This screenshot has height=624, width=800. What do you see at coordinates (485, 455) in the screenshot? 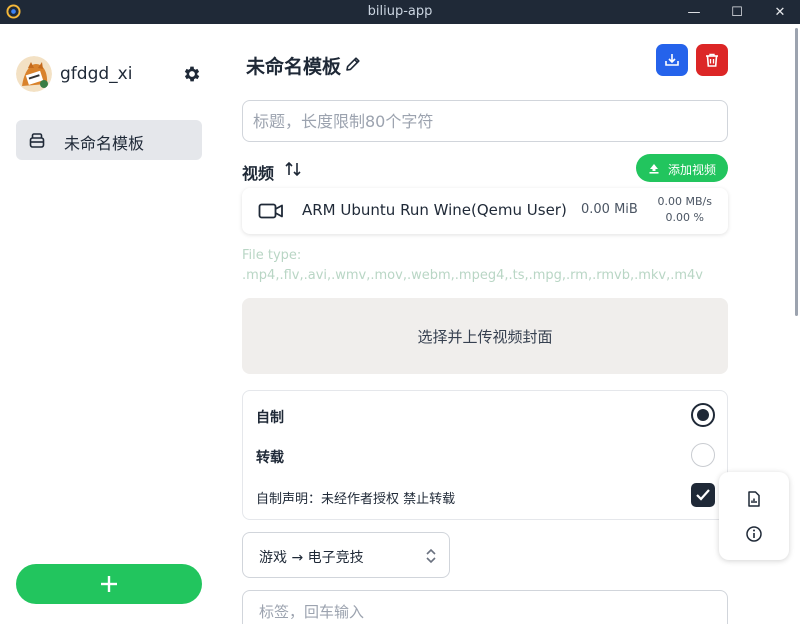
I see `copyright-options: 自制 转载 自制声明：未经作者授权 禁止转载` at bounding box center [485, 455].